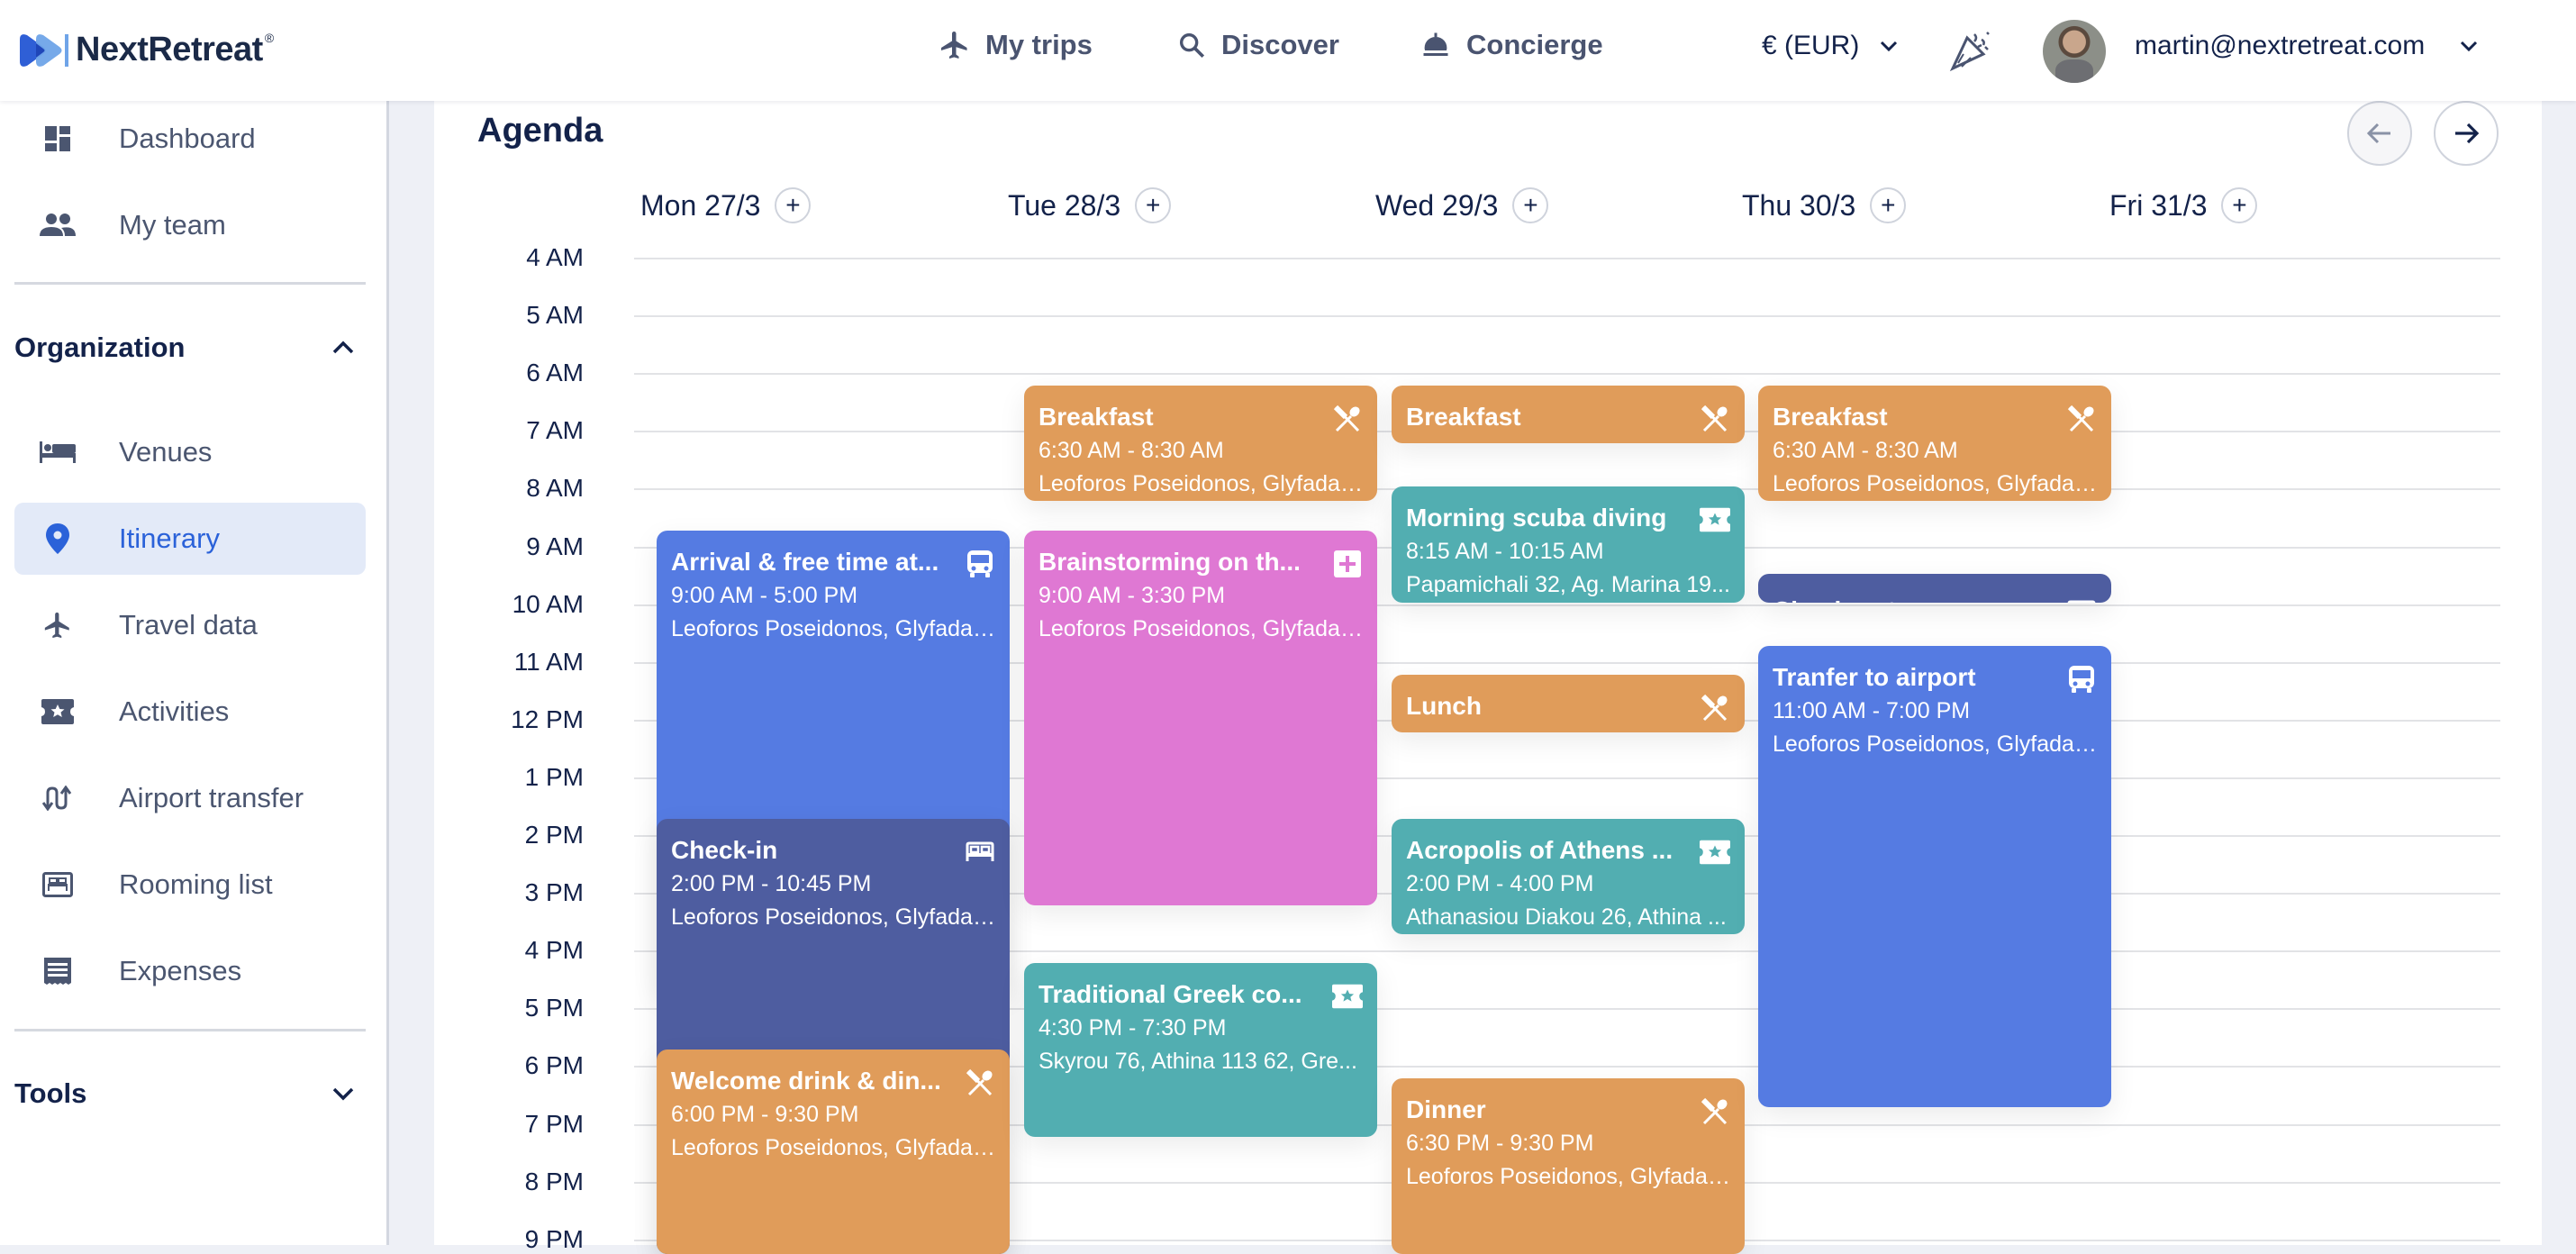  I want to click on hour-label: 9 AM, so click(555, 546).